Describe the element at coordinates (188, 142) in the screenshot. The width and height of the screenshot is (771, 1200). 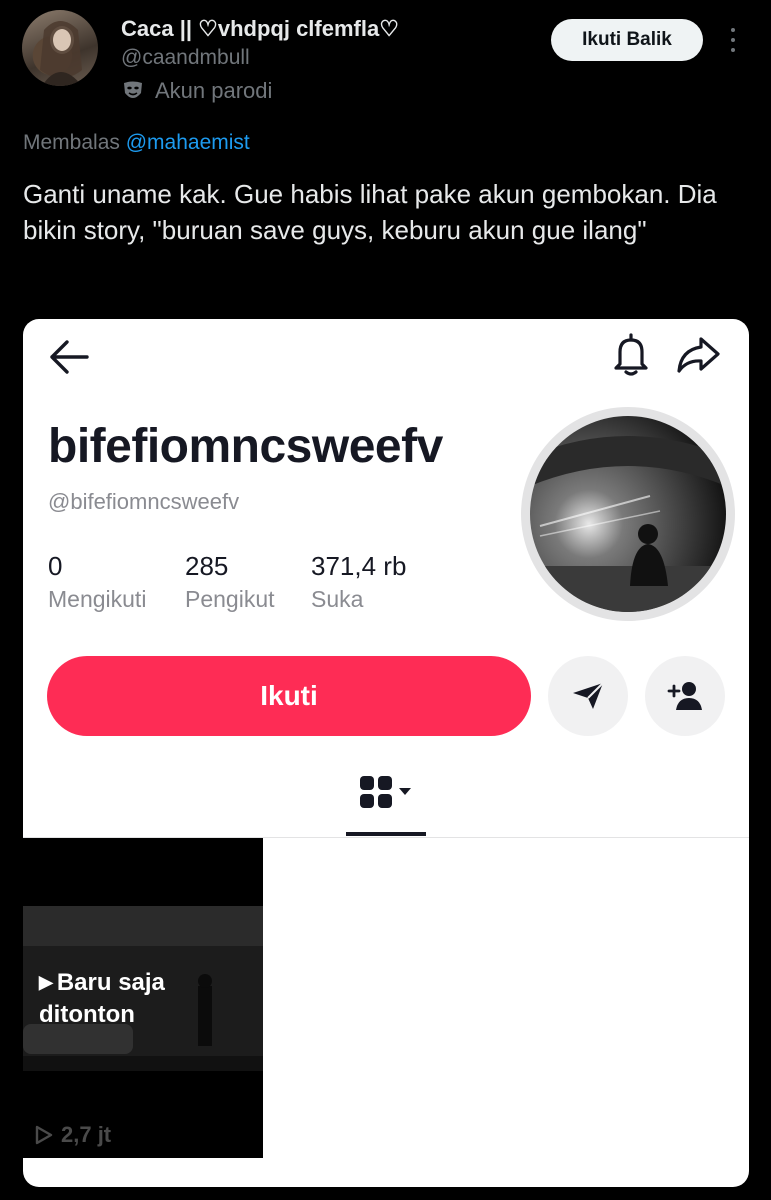
I see `mention-link: @mahaemist` at that location.